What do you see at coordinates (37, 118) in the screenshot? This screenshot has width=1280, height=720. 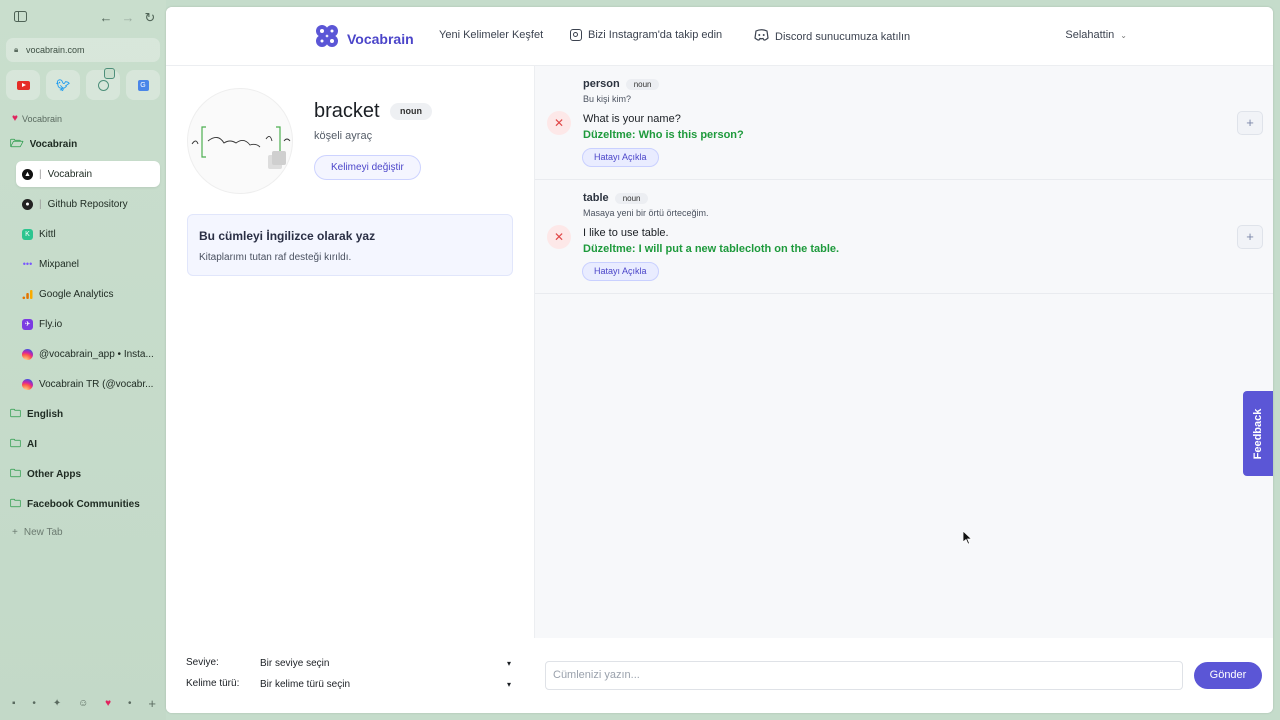 I see `space-label: ♥ Vocabrain` at bounding box center [37, 118].